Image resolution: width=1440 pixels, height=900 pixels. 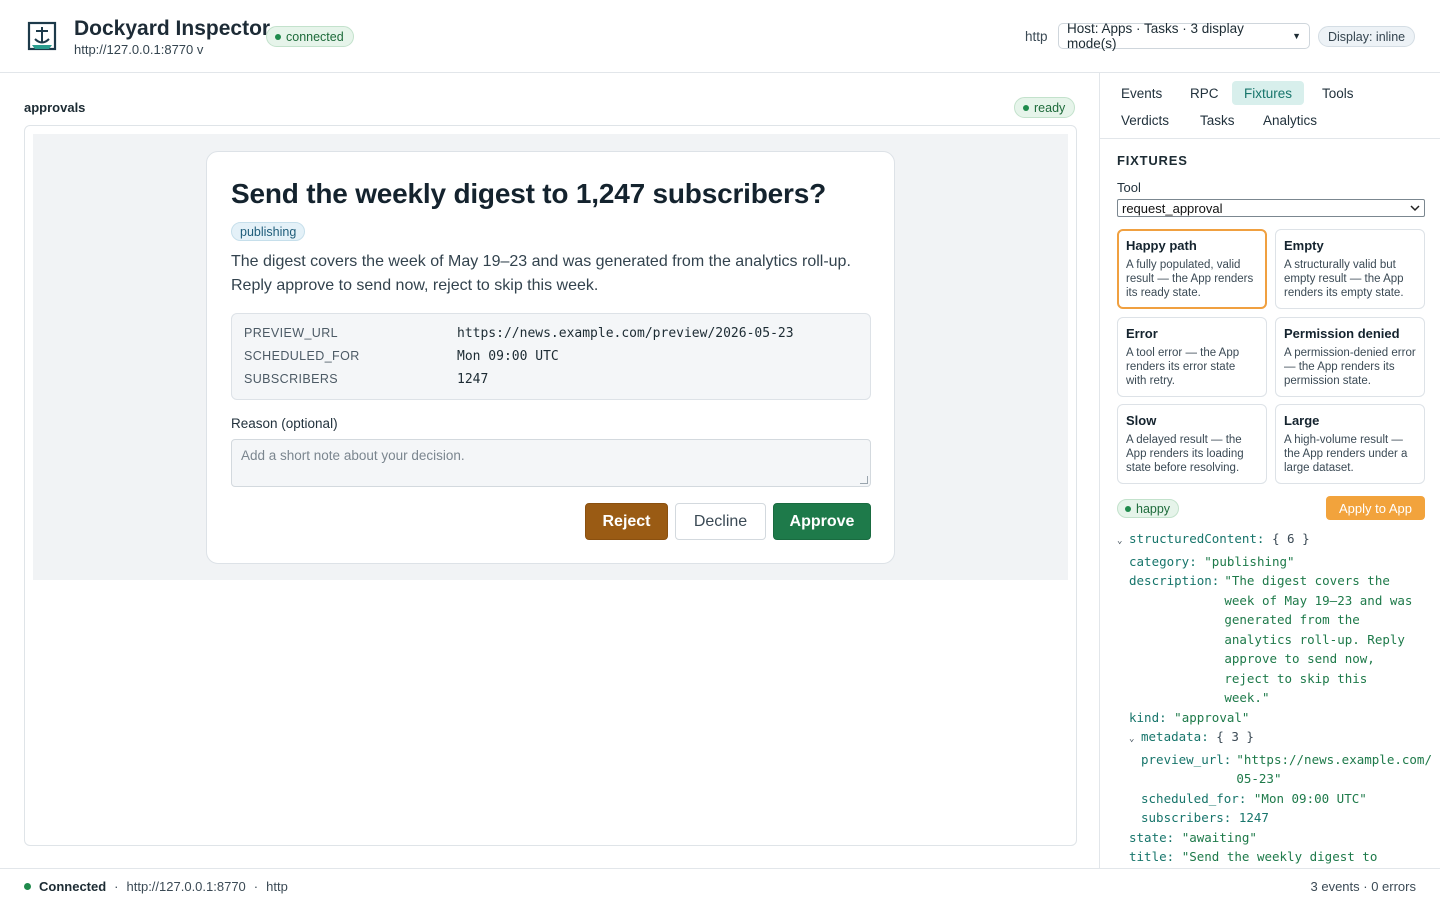 I want to click on tab-fixtures: Fixtures, so click(x=1268, y=93).